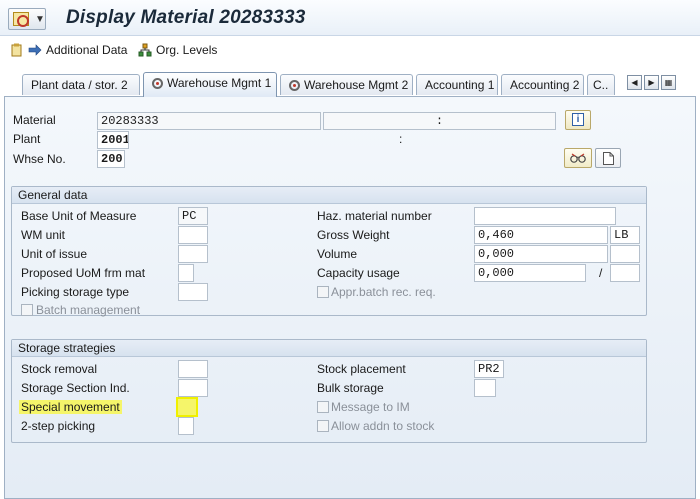 The height and width of the screenshot is (499, 700). I want to click on base-uom-label: Base Unit of Measure, so click(79, 216).